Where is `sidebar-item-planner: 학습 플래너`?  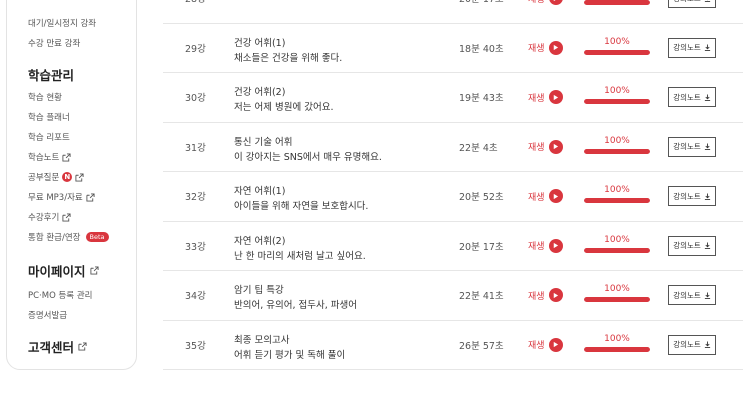 sidebar-item-planner: 학습 플래너 is located at coordinates (49, 117).